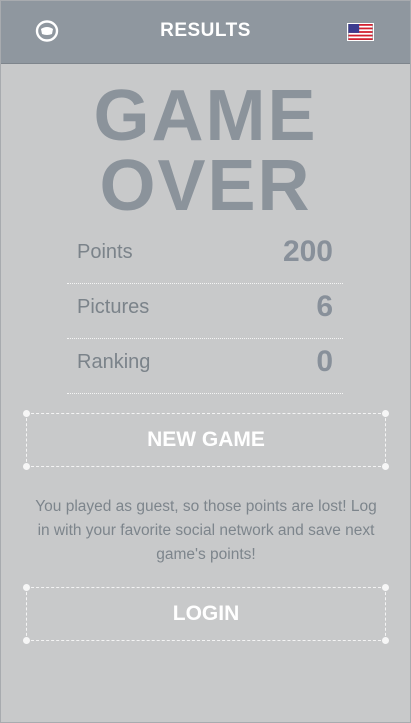 The width and height of the screenshot is (411, 723). What do you see at coordinates (205, 116) in the screenshot?
I see `game-over-heading-line1: GAME` at bounding box center [205, 116].